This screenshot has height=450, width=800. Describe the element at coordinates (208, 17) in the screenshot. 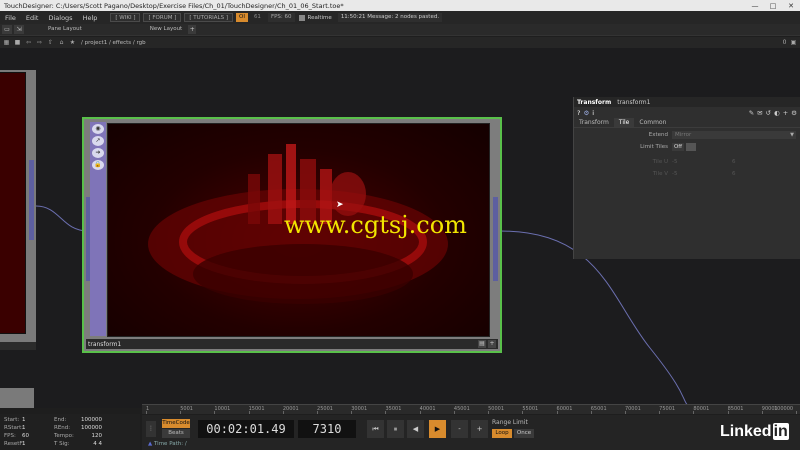

I see `tutorials-link: [ TUTORIALS ]` at that location.